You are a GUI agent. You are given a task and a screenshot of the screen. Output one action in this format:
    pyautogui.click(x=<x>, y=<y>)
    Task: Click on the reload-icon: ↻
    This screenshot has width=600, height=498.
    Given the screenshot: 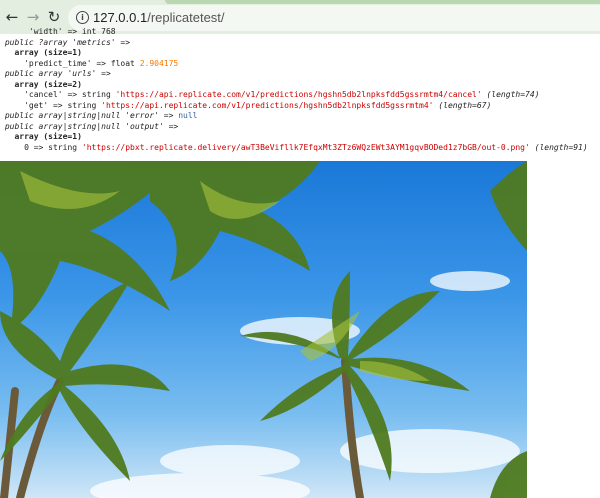 What is the action you would take?
    pyautogui.click(x=54, y=17)
    